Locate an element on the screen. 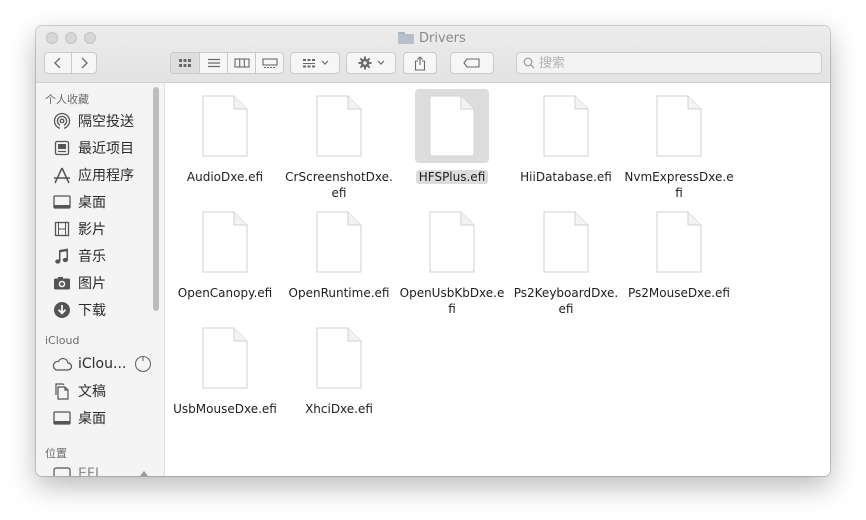  file-name: OpenCanopy.efi is located at coordinates (225, 293).